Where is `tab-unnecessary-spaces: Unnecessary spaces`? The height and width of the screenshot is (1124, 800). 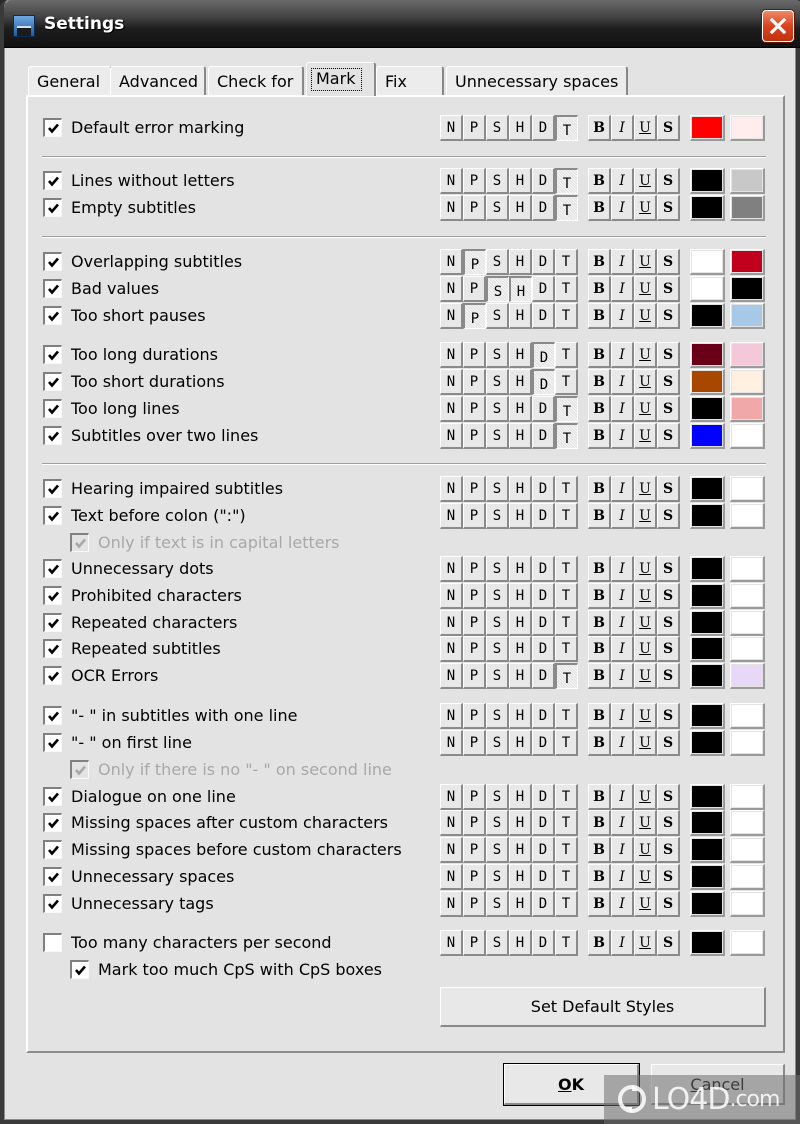 tab-unnecessary-spaces: Unnecessary spaces is located at coordinates (537, 81).